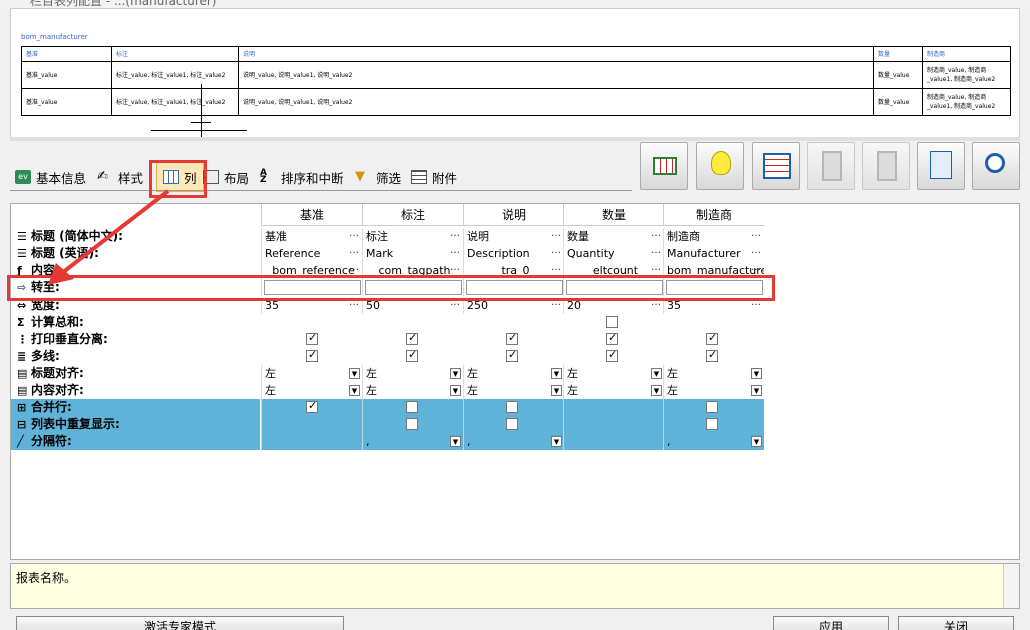 This screenshot has width=1030, height=630. What do you see at coordinates (412, 215) in the screenshot?
I see `column-header: 标注` at bounding box center [412, 215].